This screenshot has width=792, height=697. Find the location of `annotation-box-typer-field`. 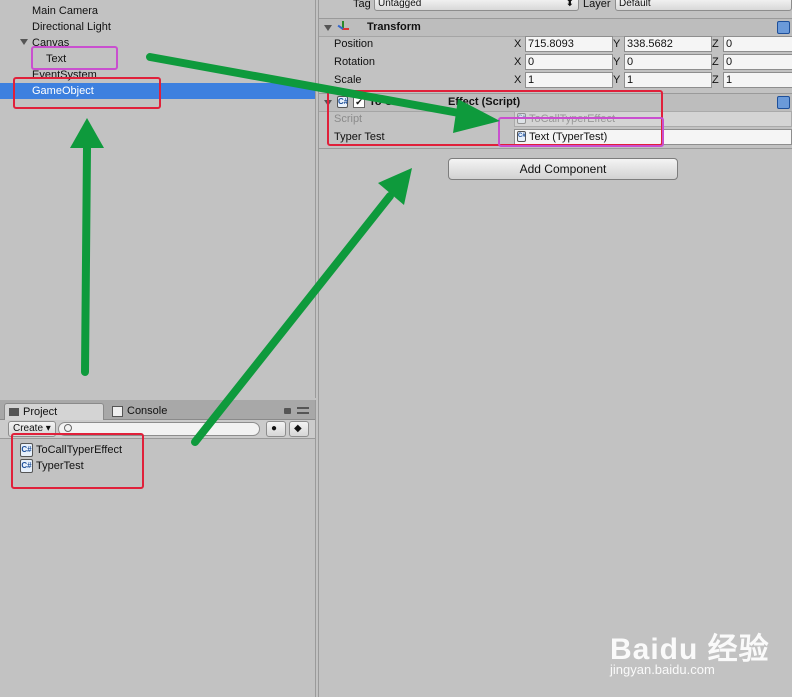

annotation-box-typer-field is located at coordinates (581, 132).